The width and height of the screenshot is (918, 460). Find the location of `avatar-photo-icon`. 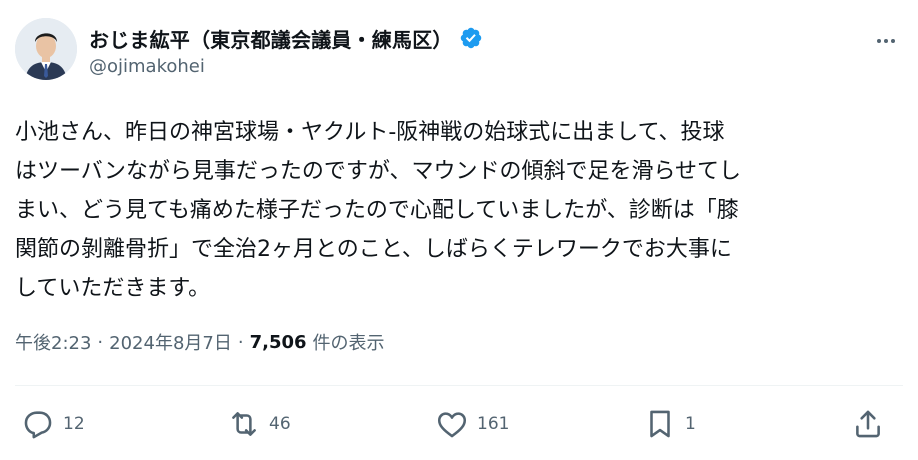

avatar-photo-icon is located at coordinates (46, 49).